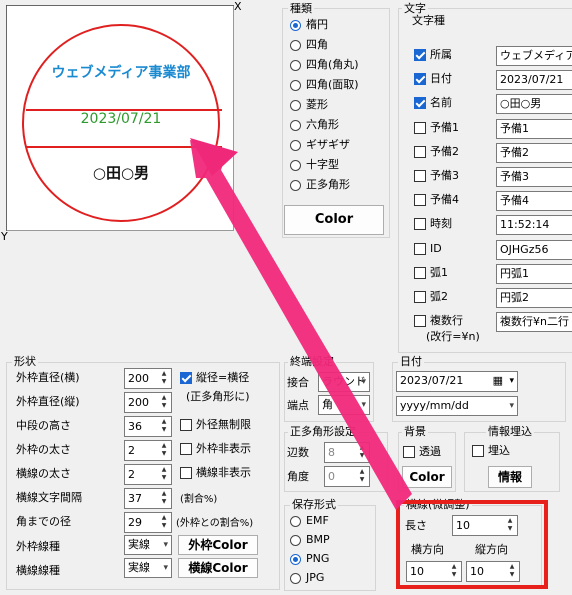 This screenshot has height=595, width=572. Describe the element at coordinates (534, 201) in the screenshot. I see `text-row-input: 予備4` at that location.